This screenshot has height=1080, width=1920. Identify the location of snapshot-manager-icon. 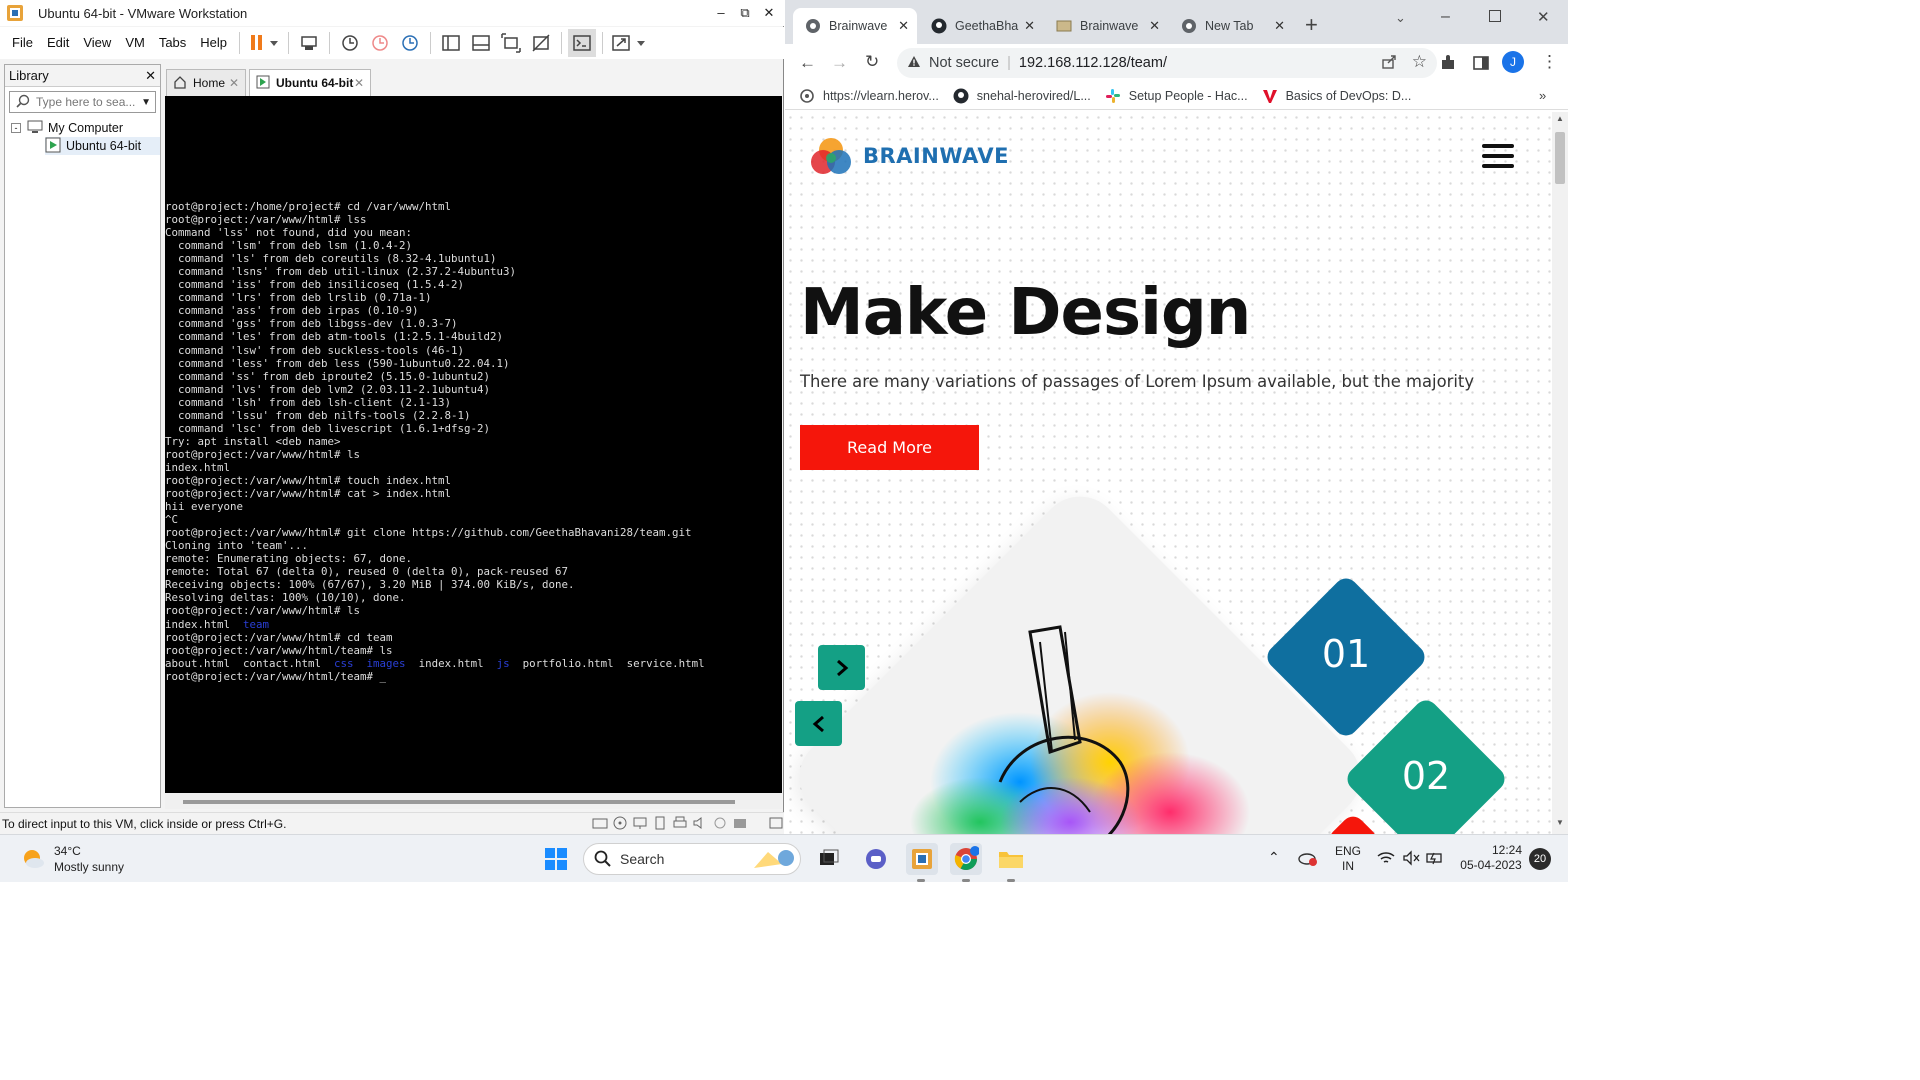
(410, 43).